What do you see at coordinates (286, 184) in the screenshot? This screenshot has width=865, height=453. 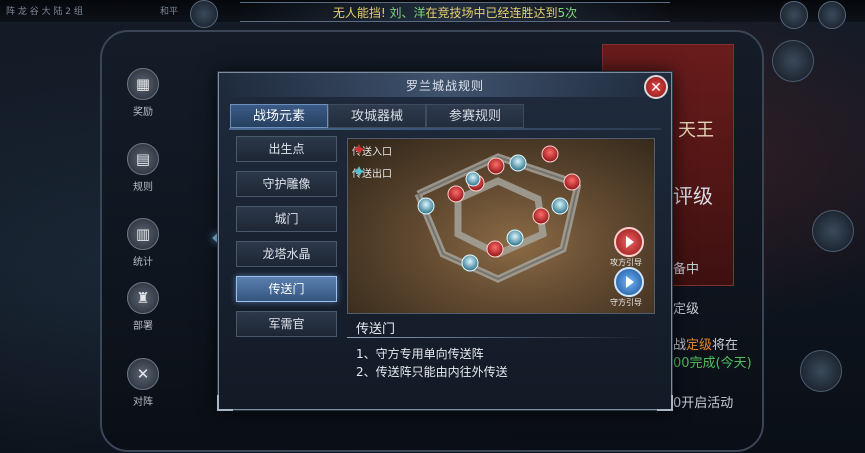 I see `category-guardian-statue: 守护雕像` at bounding box center [286, 184].